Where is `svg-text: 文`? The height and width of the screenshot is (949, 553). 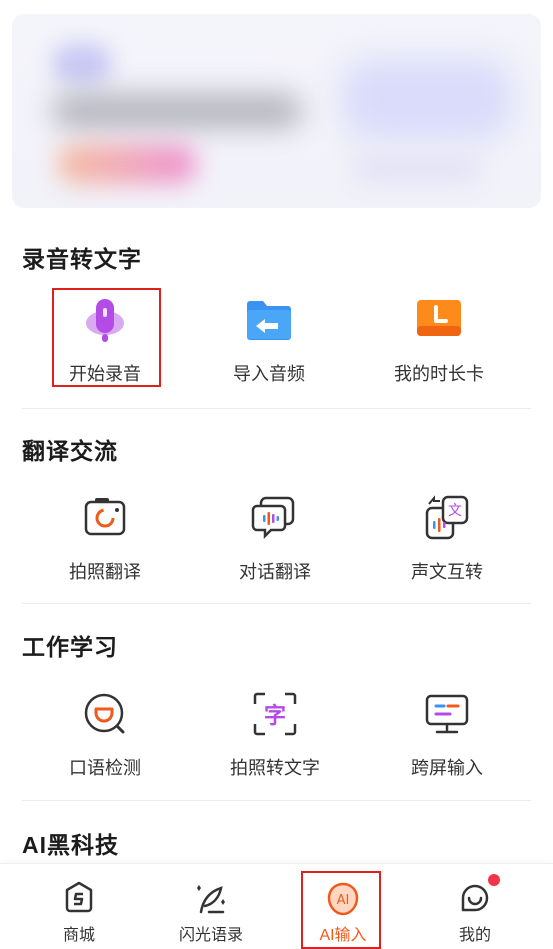 svg-text: 文 is located at coordinates (455, 511).